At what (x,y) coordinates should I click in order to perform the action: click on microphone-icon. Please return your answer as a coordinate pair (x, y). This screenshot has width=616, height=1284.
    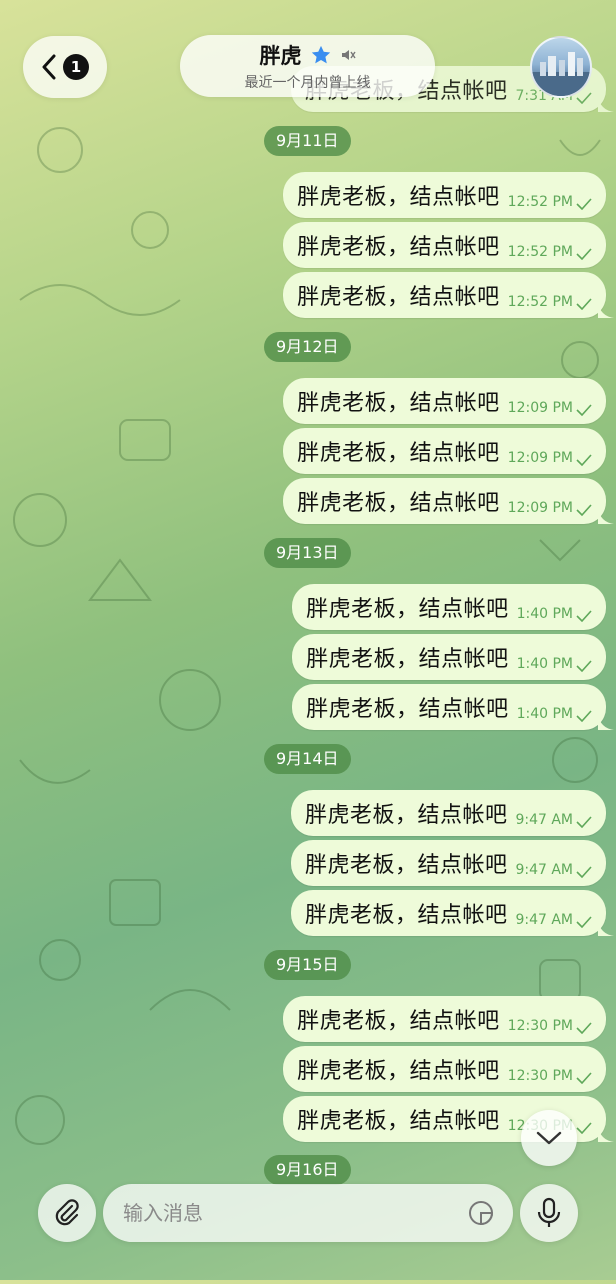
    Looking at the image, I should click on (549, 1212).